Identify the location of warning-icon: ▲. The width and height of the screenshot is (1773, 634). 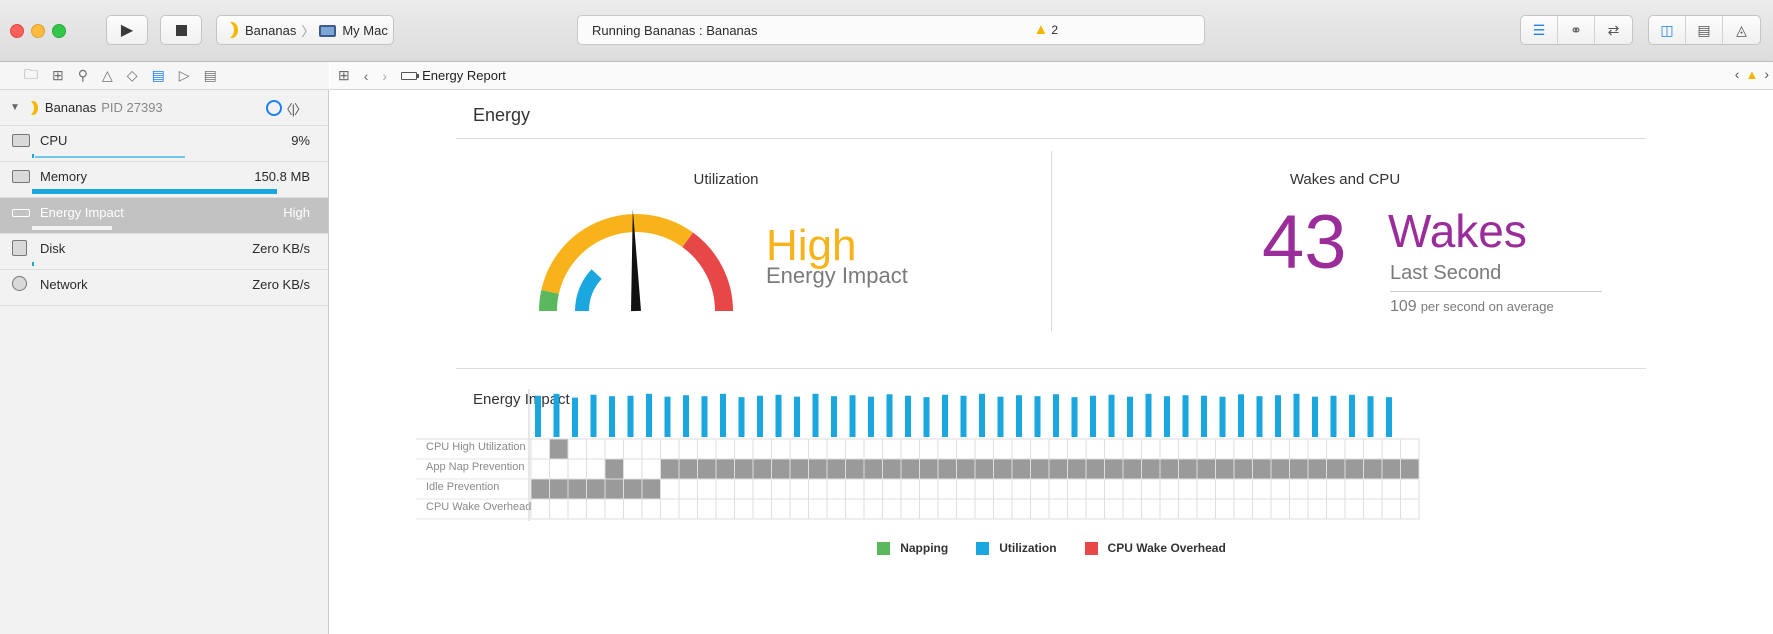
(1751, 74).